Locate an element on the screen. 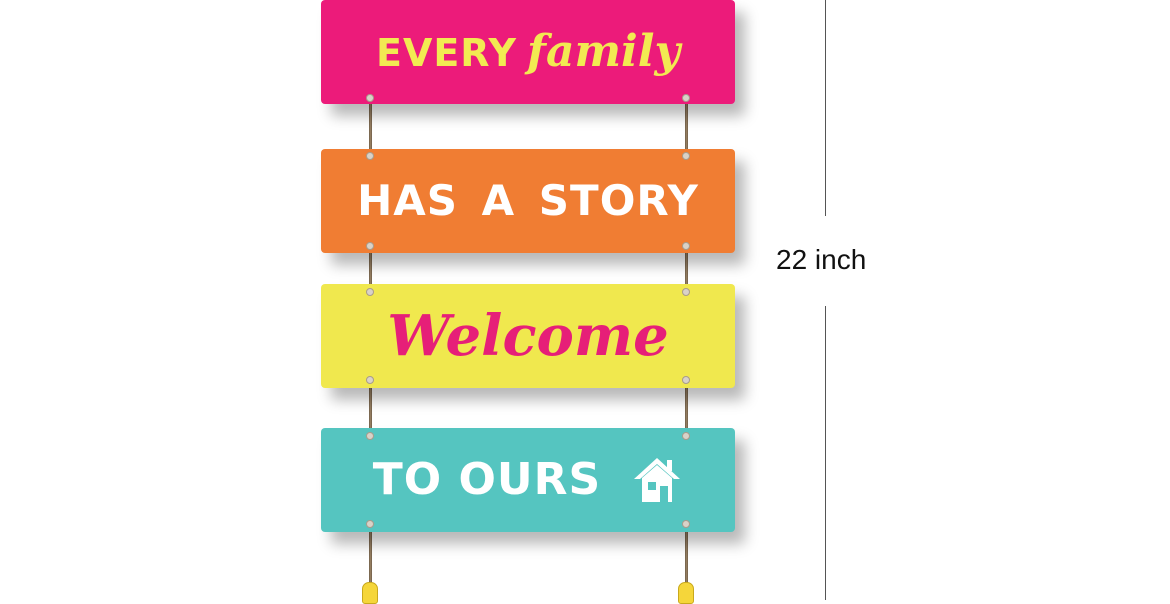 This screenshot has height=604, width=1170. board-text-family: family is located at coordinates (604, 51).